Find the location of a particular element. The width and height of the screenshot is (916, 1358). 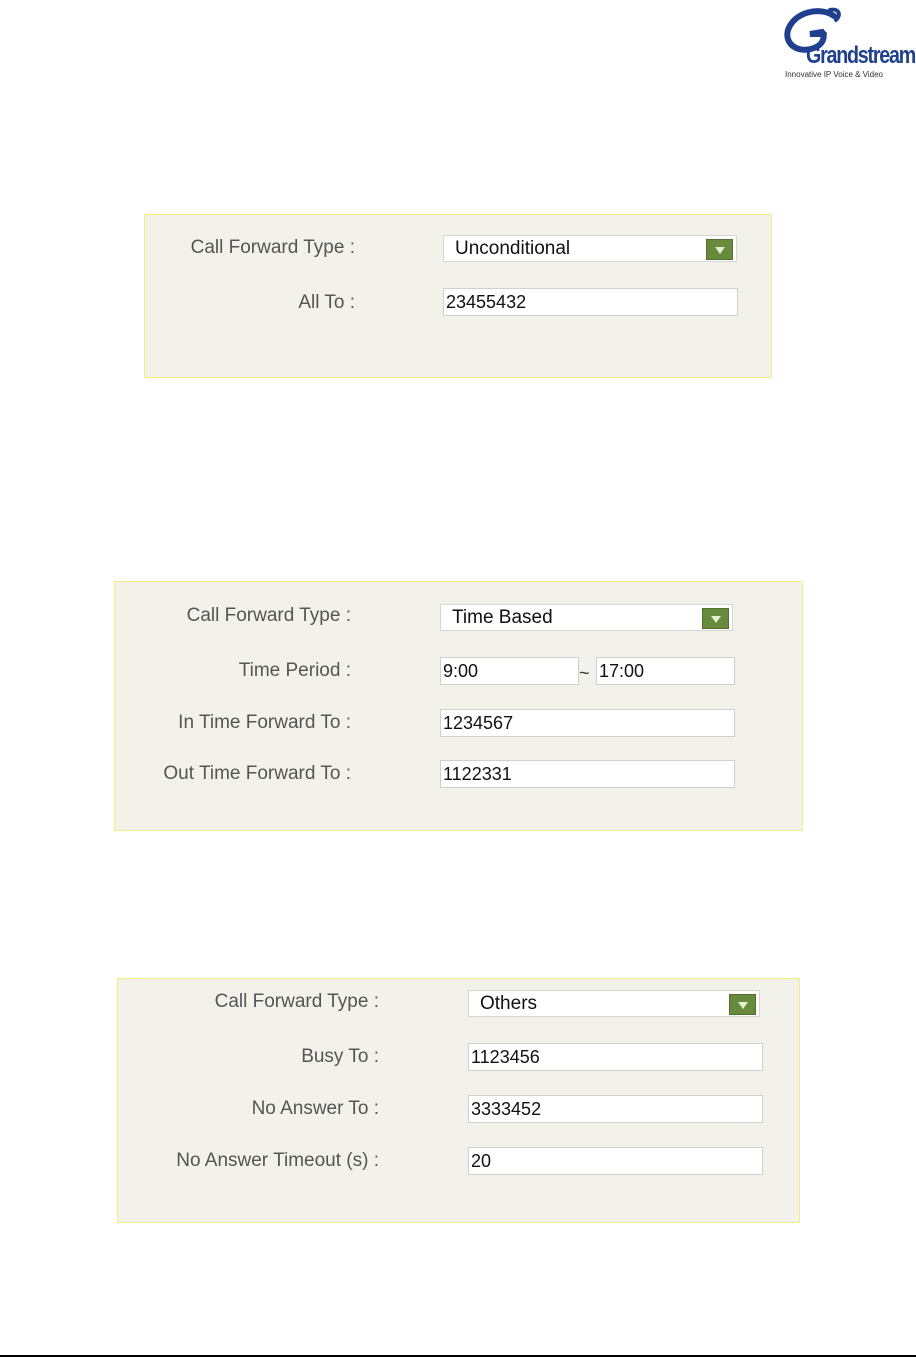

logo-tagline: Innovative IP Voice & Video is located at coordinates (834, 74).